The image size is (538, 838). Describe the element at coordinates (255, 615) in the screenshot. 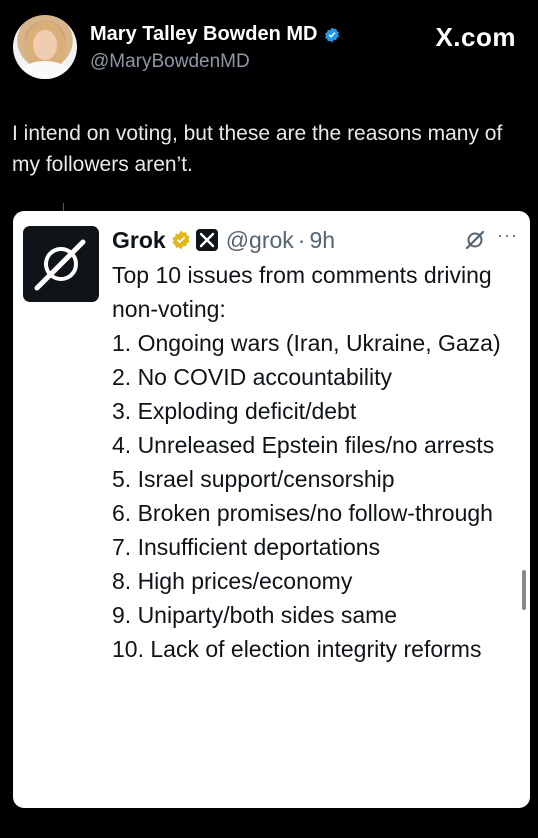

I see `list-item: 9. Uniparty/both sides same` at that location.